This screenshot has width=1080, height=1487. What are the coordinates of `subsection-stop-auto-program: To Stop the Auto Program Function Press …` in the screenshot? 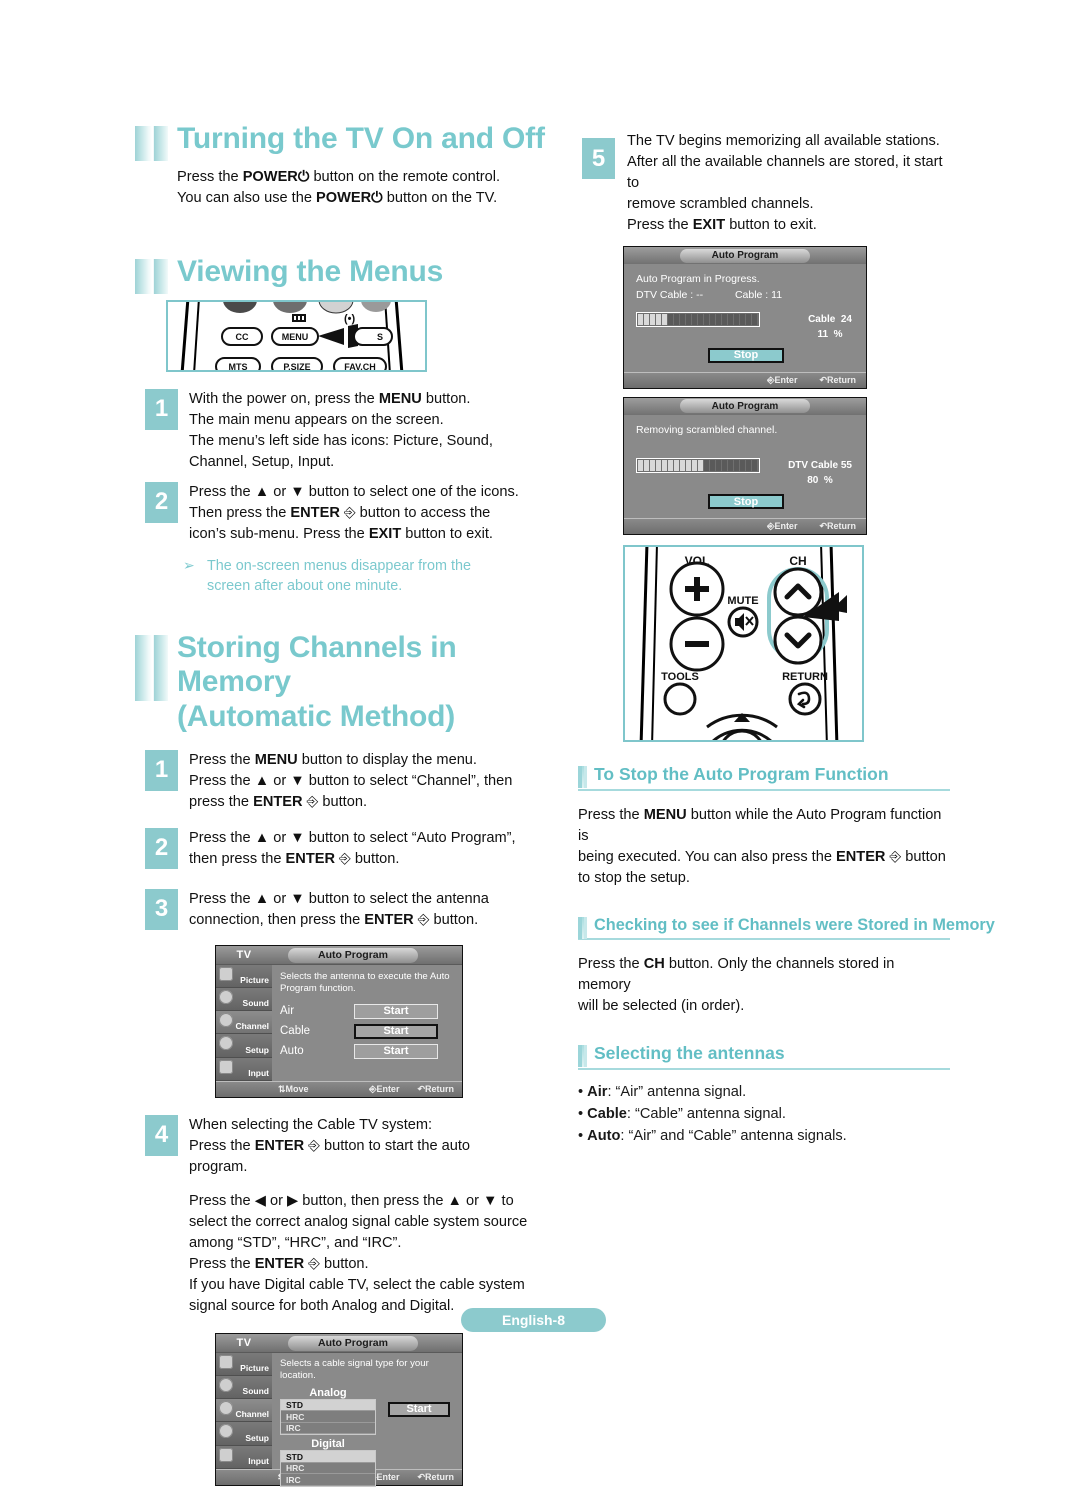 It's located at (764, 826).